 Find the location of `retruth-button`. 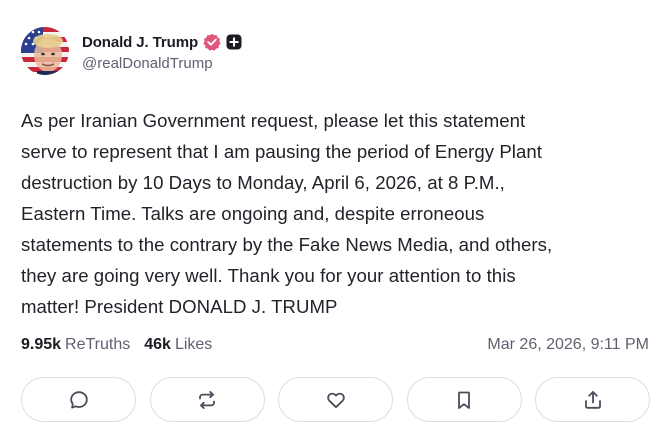

retruth-button is located at coordinates (207, 399).